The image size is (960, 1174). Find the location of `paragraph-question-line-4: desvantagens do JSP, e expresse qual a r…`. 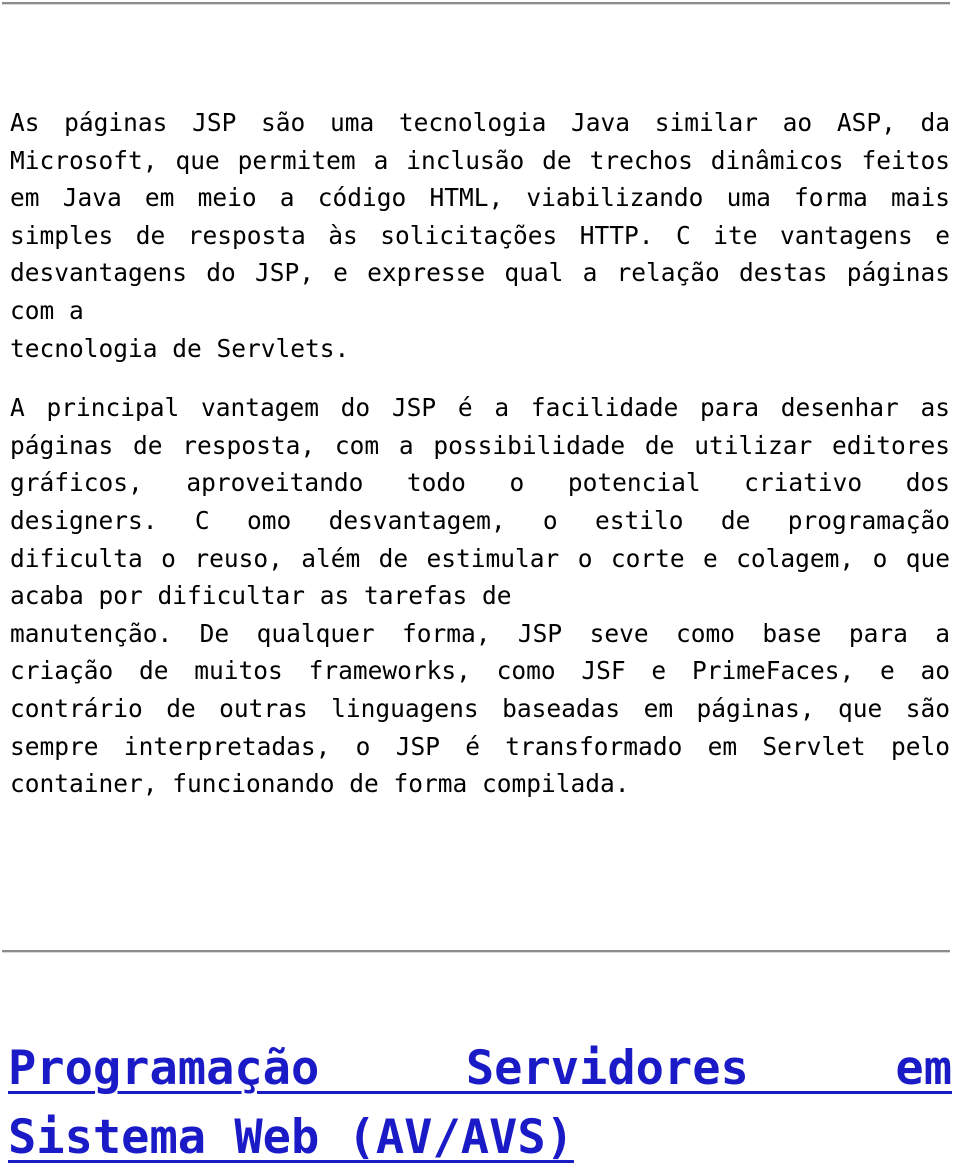

paragraph-question-line-4: desvantagens do JSP, e expresse qual a r… is located at coordinates (480, 273).